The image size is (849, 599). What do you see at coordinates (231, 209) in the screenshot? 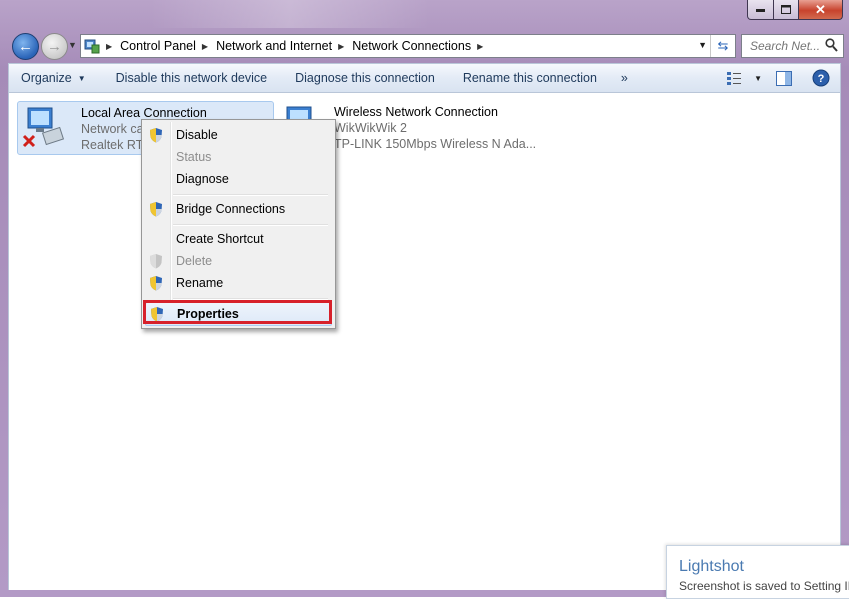
I see `menu-item-label: Bridge Connections` at bounding box center [231, 209].